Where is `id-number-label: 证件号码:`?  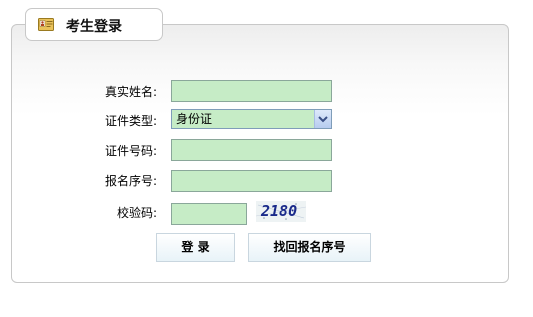 id-number-label: 证件号码: is located at coordinates (130, 151).